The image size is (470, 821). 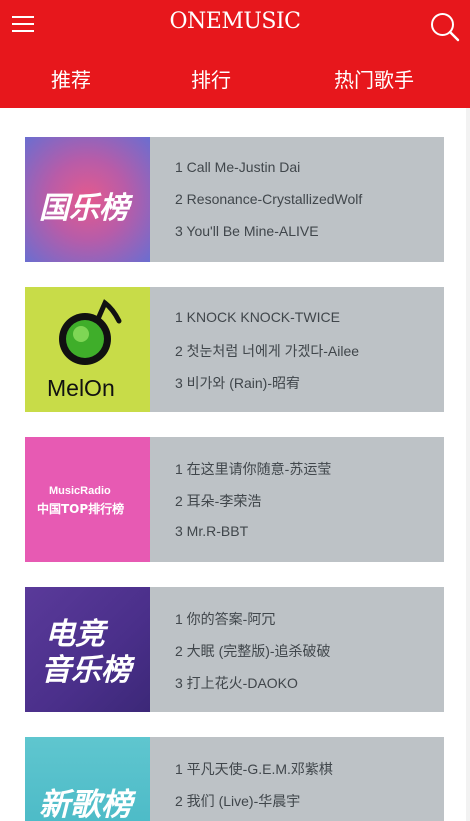 I want to click on chart-cover-image: MelOn, so click(x=87, y=349).